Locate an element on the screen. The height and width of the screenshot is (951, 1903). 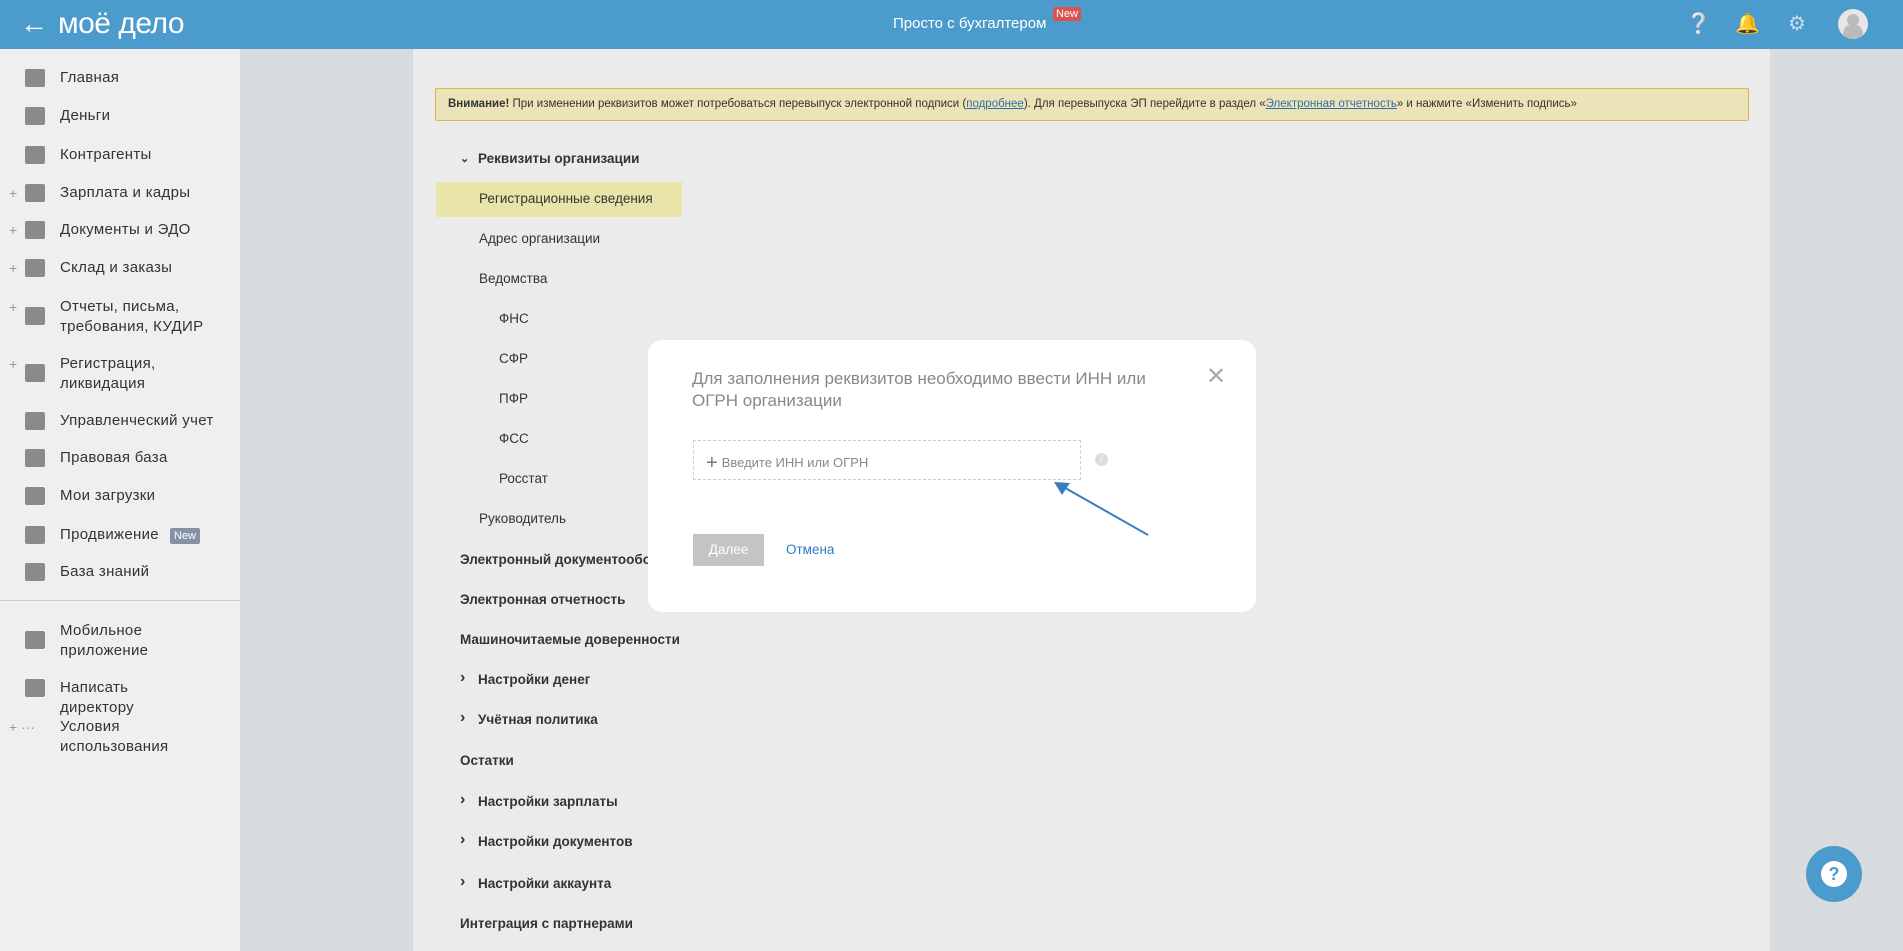
sidebar-item-label: Управленческий учет is located at coordinates (137, 420).